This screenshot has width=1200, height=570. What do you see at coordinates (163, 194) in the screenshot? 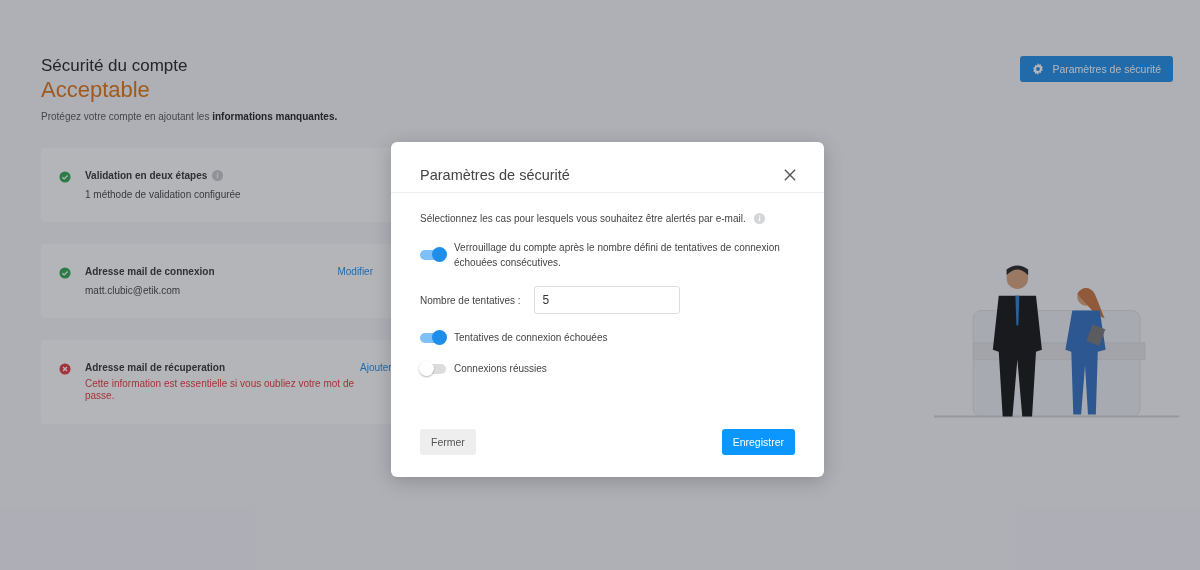
I see `card-detail: 1 méthode de validation configurée` at bounding box center [163, 194].